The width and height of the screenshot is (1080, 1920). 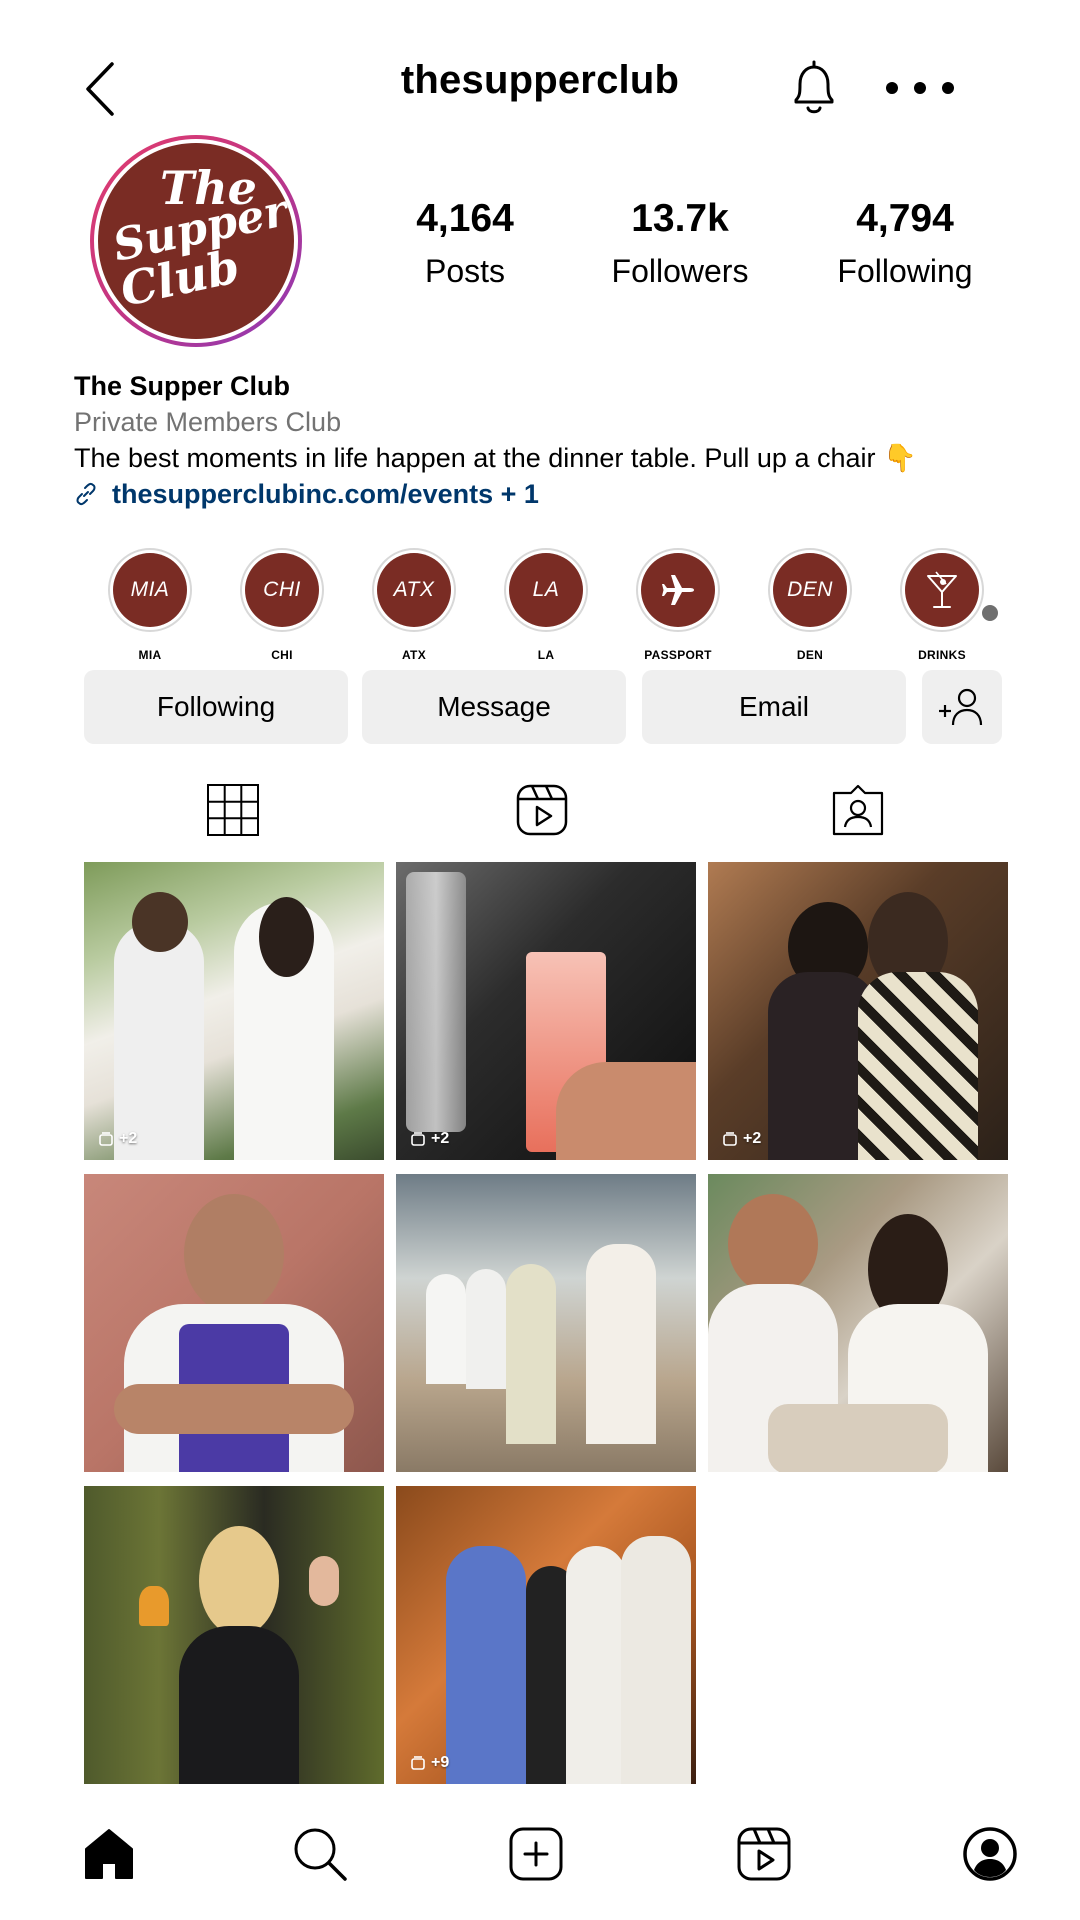 I want to click on highlight-atx: ATX ATX, so click(x=414, y=605).